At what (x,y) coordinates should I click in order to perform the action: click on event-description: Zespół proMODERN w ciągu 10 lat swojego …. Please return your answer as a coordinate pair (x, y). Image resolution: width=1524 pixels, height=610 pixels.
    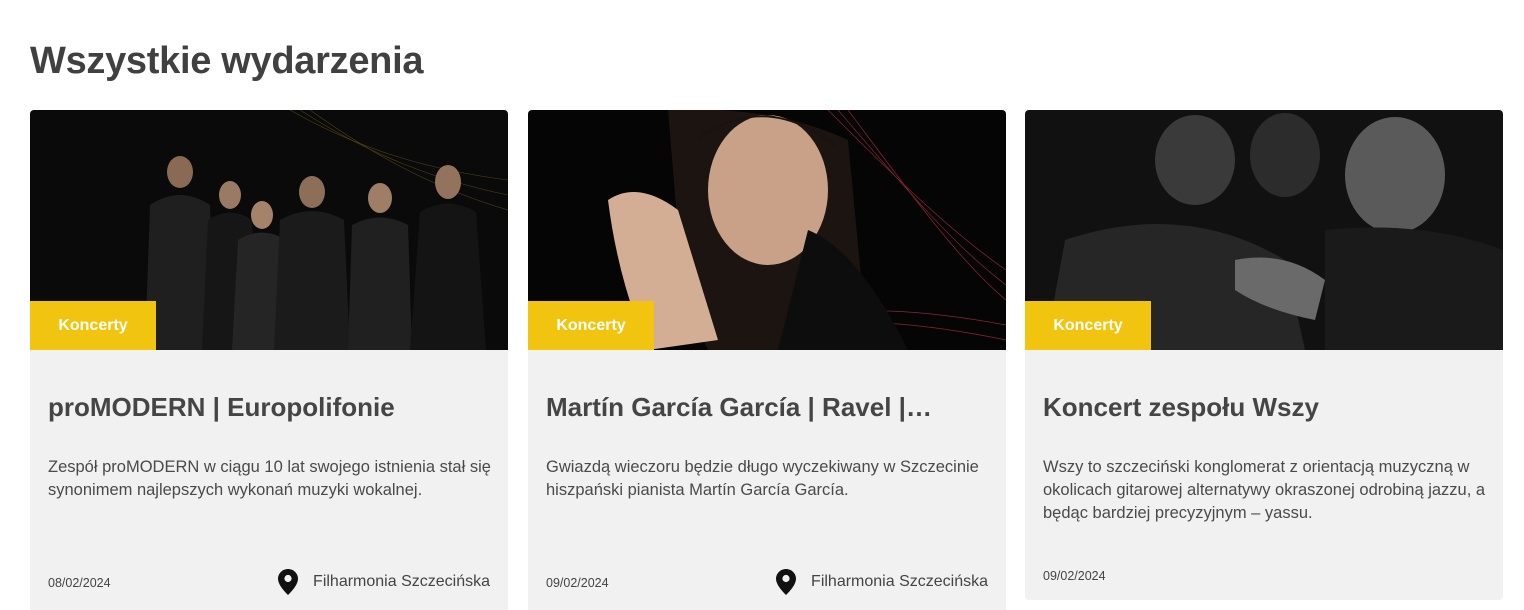
    Looking at the image, I should click on (269, 478).